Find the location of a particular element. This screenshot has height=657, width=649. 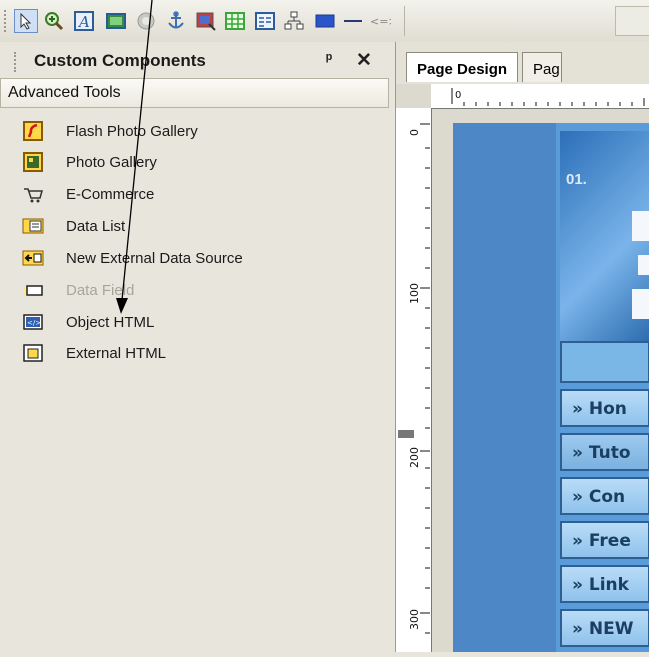

ruler-v-0: 0 is located at coordinates (414, 132).